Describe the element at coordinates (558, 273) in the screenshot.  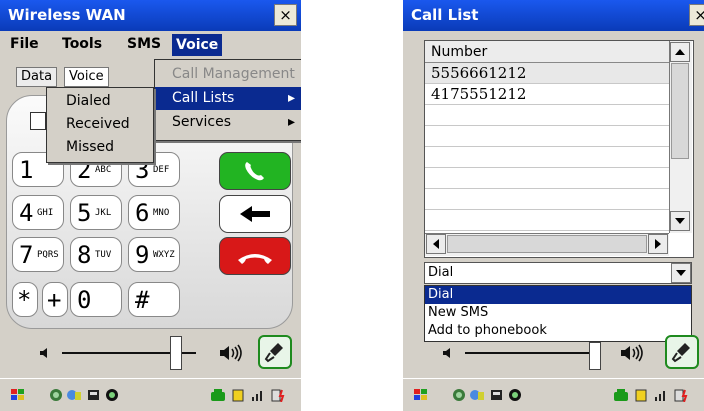
I see `action-combobox: Dial` at that location.